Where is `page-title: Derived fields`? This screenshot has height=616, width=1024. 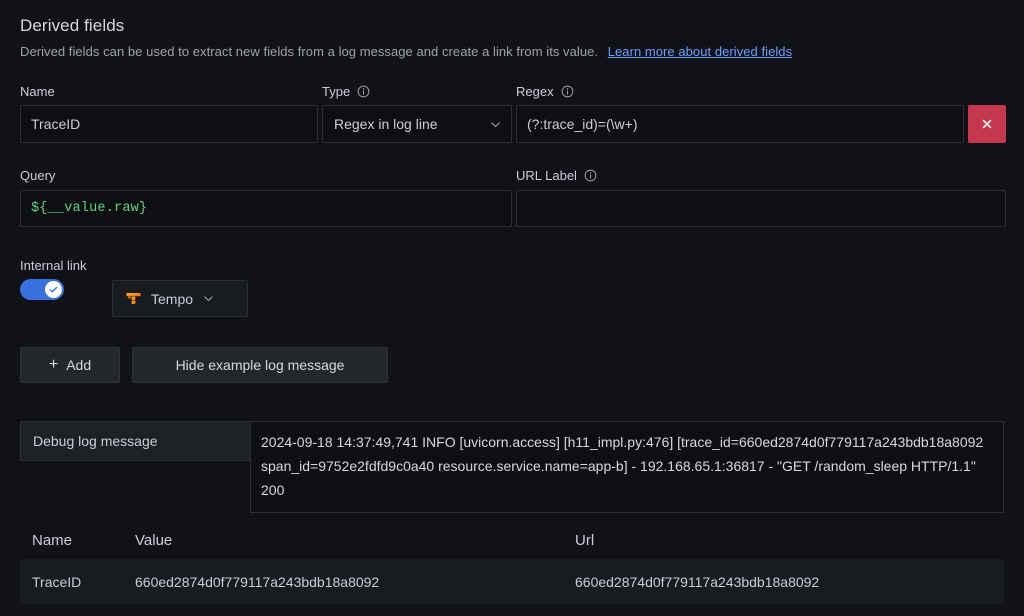 page-title: Derived fields is located at coordinates (72, 25).